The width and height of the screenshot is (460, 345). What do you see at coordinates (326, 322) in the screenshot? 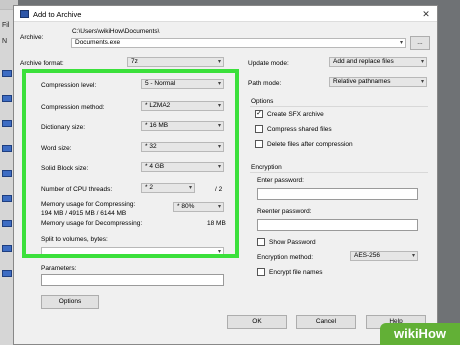
I see `cancel-button: Cancel` at bounding box center [326, 322].